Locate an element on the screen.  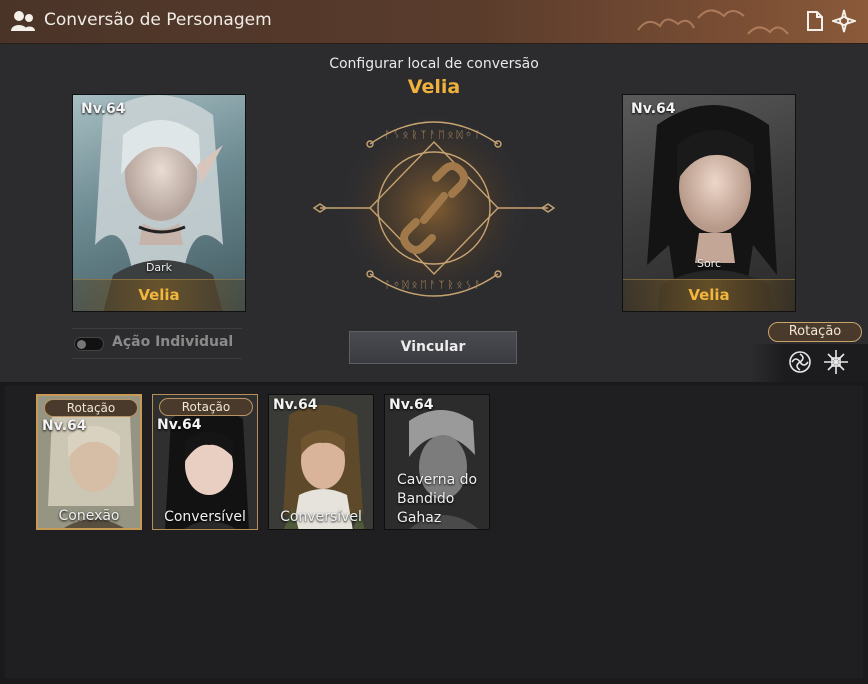
left-character-city: Velia is located at coordinates (159, 295).